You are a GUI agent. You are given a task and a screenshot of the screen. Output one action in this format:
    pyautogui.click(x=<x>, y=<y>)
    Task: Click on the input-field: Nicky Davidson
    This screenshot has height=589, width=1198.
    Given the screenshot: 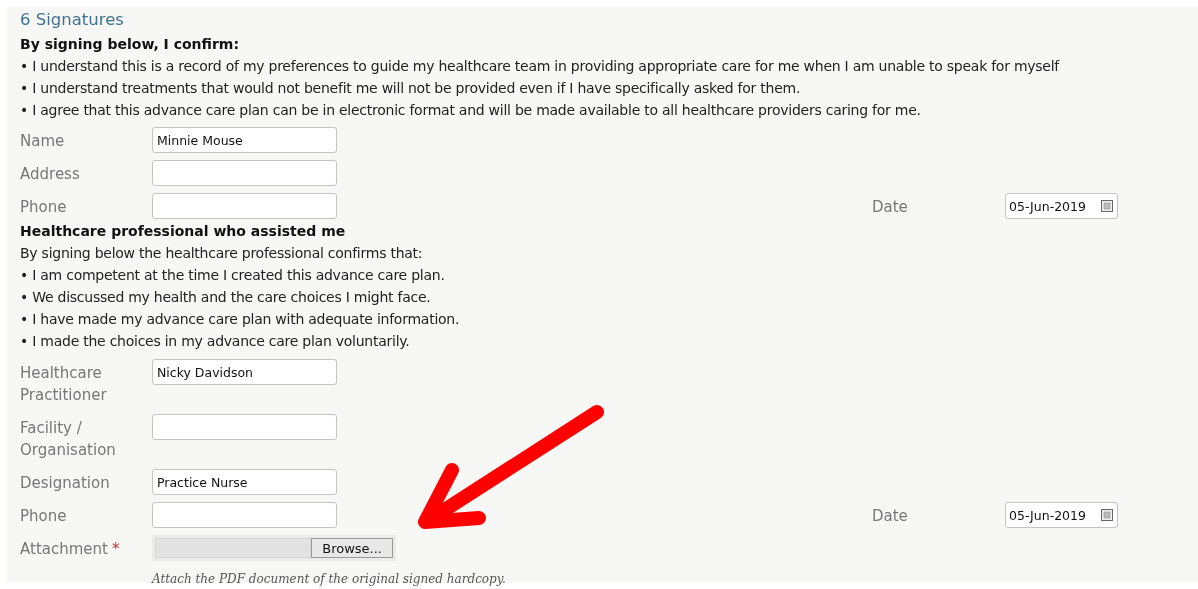 What is the action you would take?
    pyautogui.click(x=244, y=372)
    